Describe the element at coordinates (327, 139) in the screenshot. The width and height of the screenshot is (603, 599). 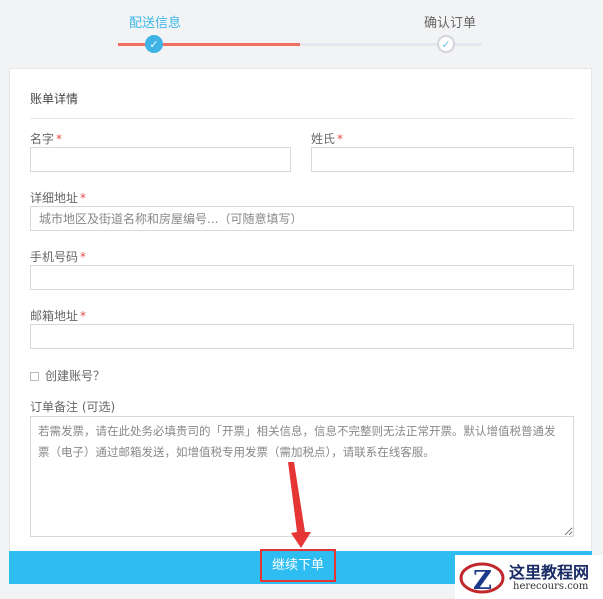
I see `last-name-label: 姓氏 *` at that location.